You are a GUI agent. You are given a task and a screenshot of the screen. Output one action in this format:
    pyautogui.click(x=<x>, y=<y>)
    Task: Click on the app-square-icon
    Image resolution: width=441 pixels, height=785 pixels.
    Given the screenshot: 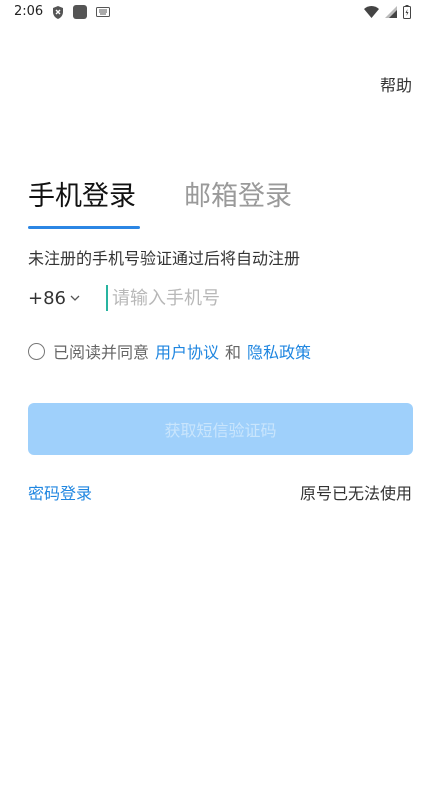 What is the action you would take?
    pyautogui.click(x=80, y=12)
    